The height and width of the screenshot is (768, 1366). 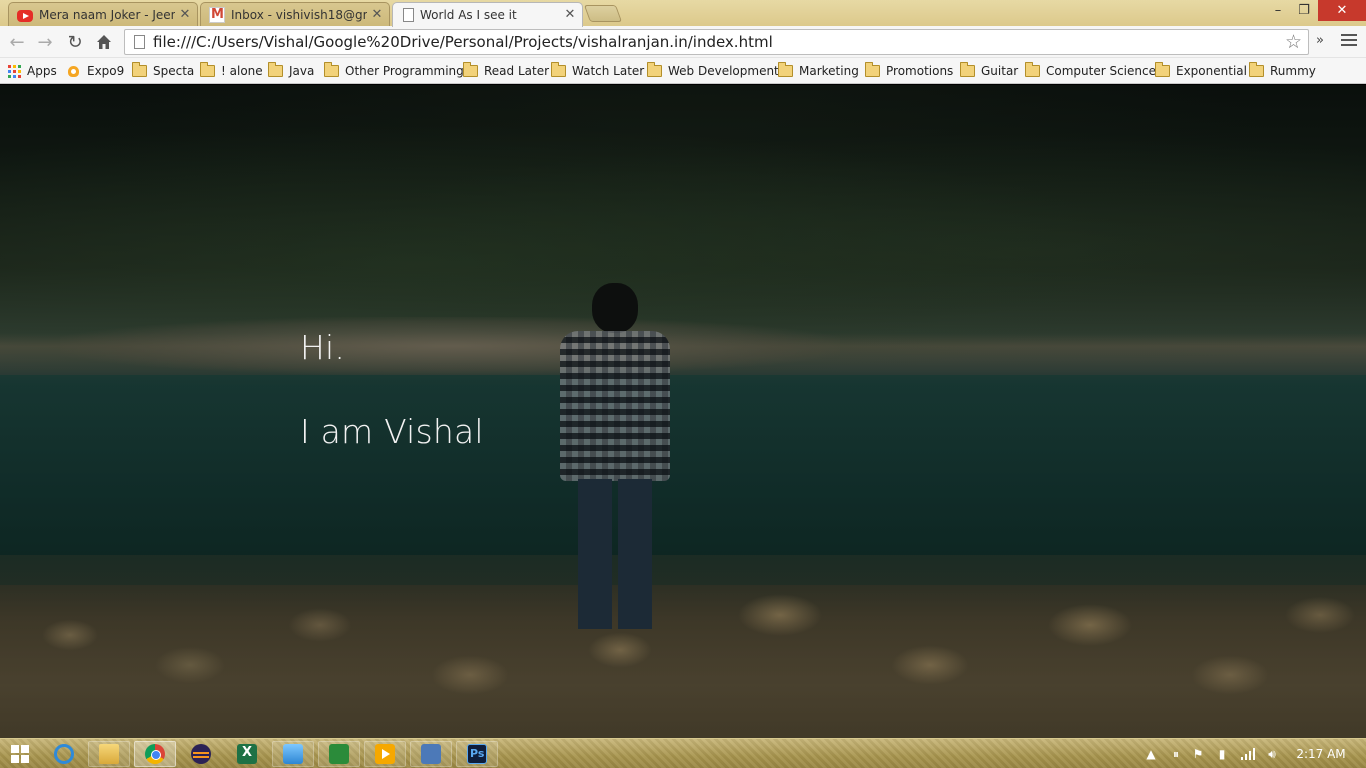 What do you see at coordinates (829, 71) in the screenshot?
I see `bookmark-label: Marketing` at bounding box center [829, 71].